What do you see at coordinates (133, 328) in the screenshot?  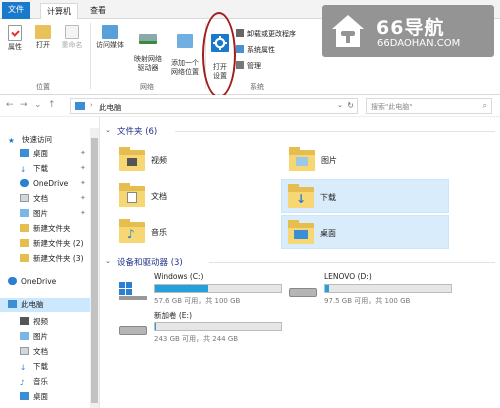 I see `hard-drive-icon` at bounding box center [133, 328].